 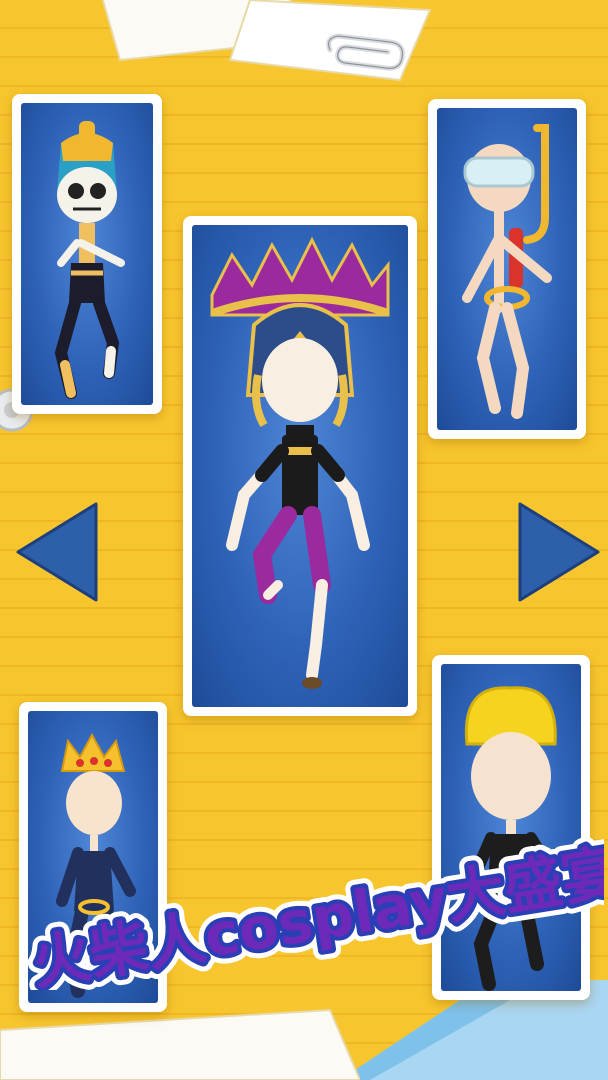 I want to click on character-card-diver, so click(x=507, y=269).